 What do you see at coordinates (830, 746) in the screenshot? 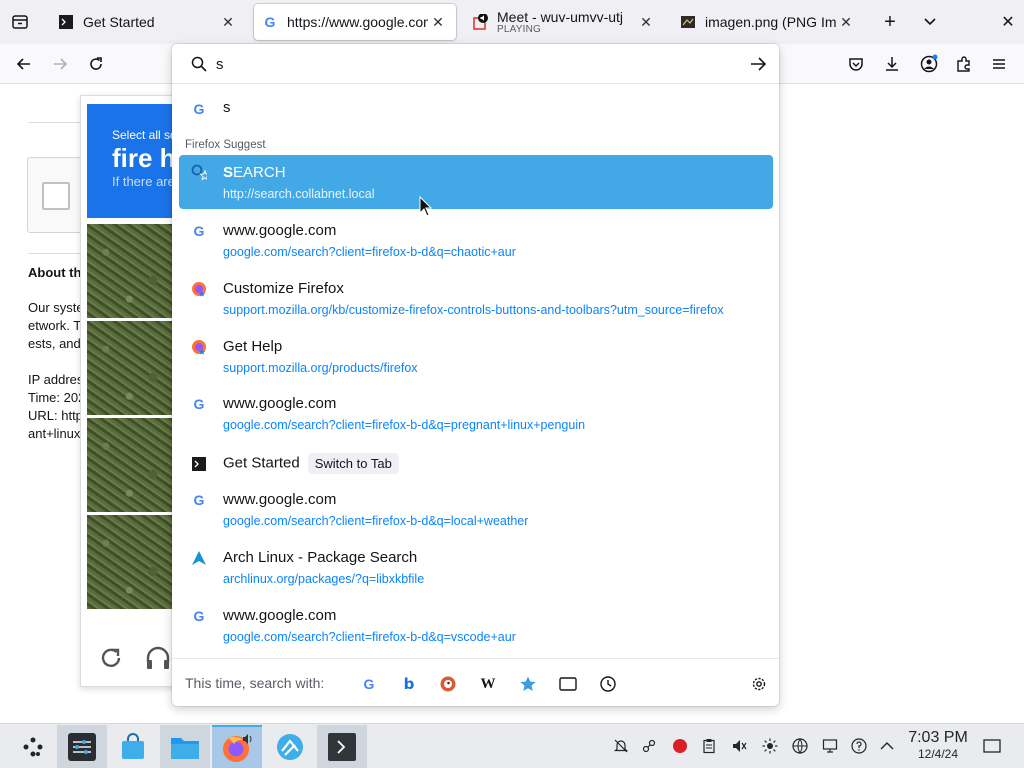
I see `display-icon` at bounding box center [830, 746].